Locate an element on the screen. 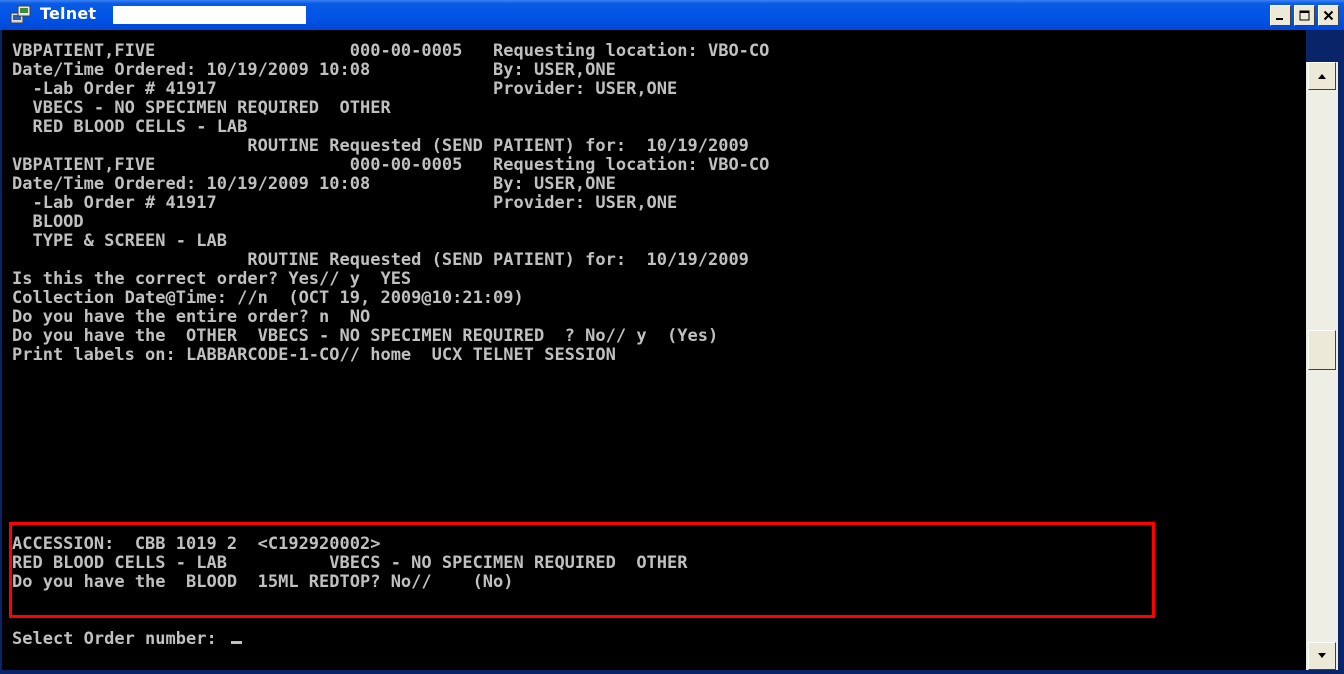 This screenshot has height=674, width=1344. minimize-icon is located at coordinates (1279, 19).